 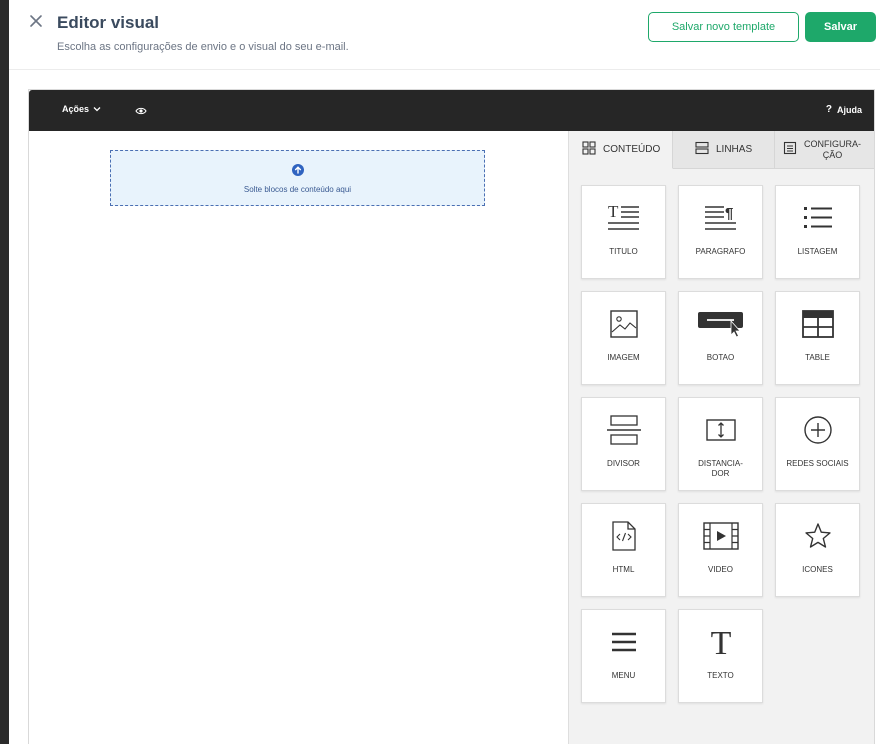 I want to click on block-label: HTML, so click(x=623, y=569).